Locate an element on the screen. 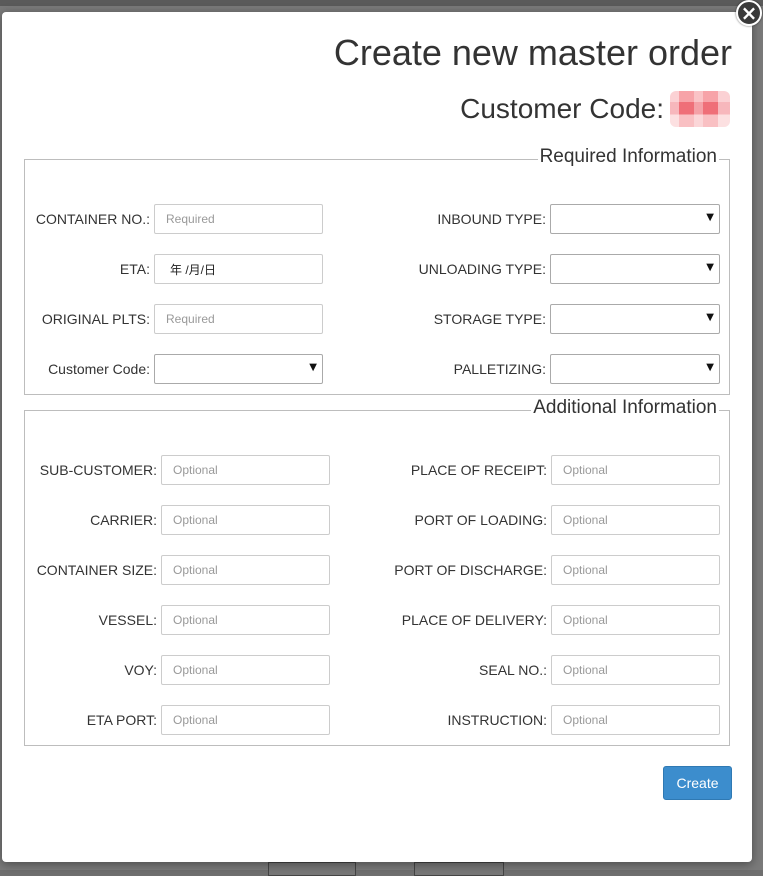 The width and height of the screenshot is (763, 876). carrier-input: Optional is located at coordinates (245, 520).